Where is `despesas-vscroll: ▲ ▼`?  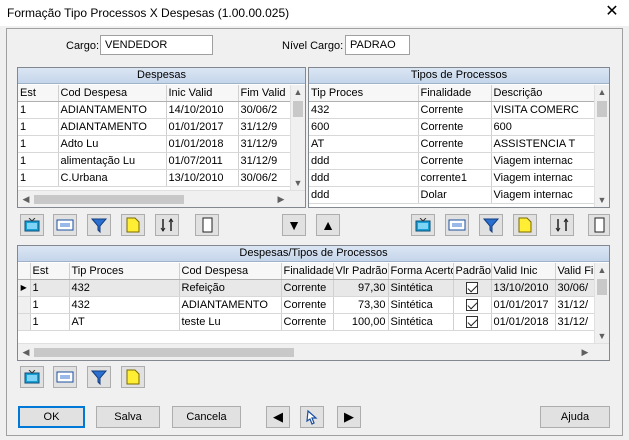 despesas-vscroll: ▲ ▼ is located at coordinates (297, 137).